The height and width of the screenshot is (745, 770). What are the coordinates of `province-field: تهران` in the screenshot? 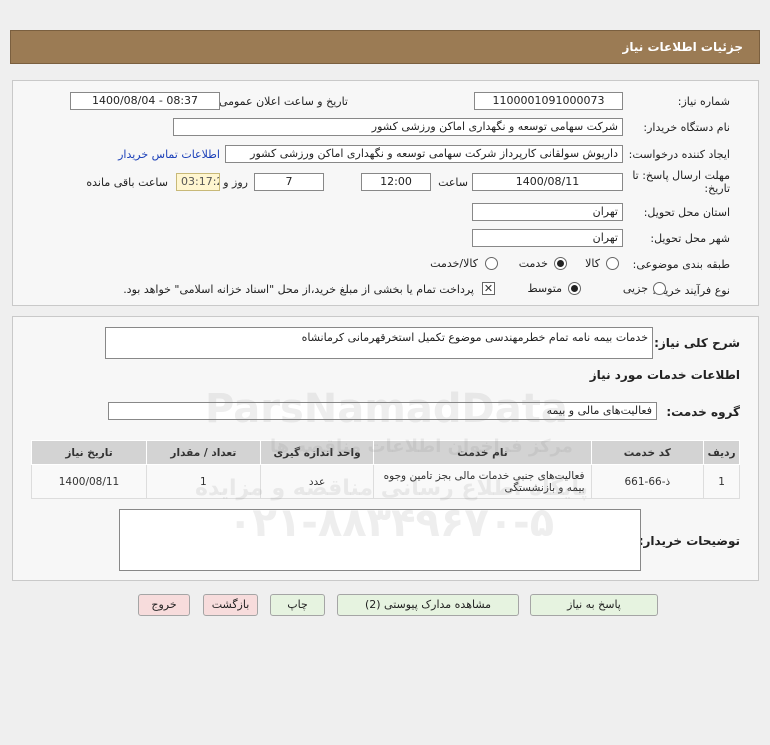 It's located at (547, 212).